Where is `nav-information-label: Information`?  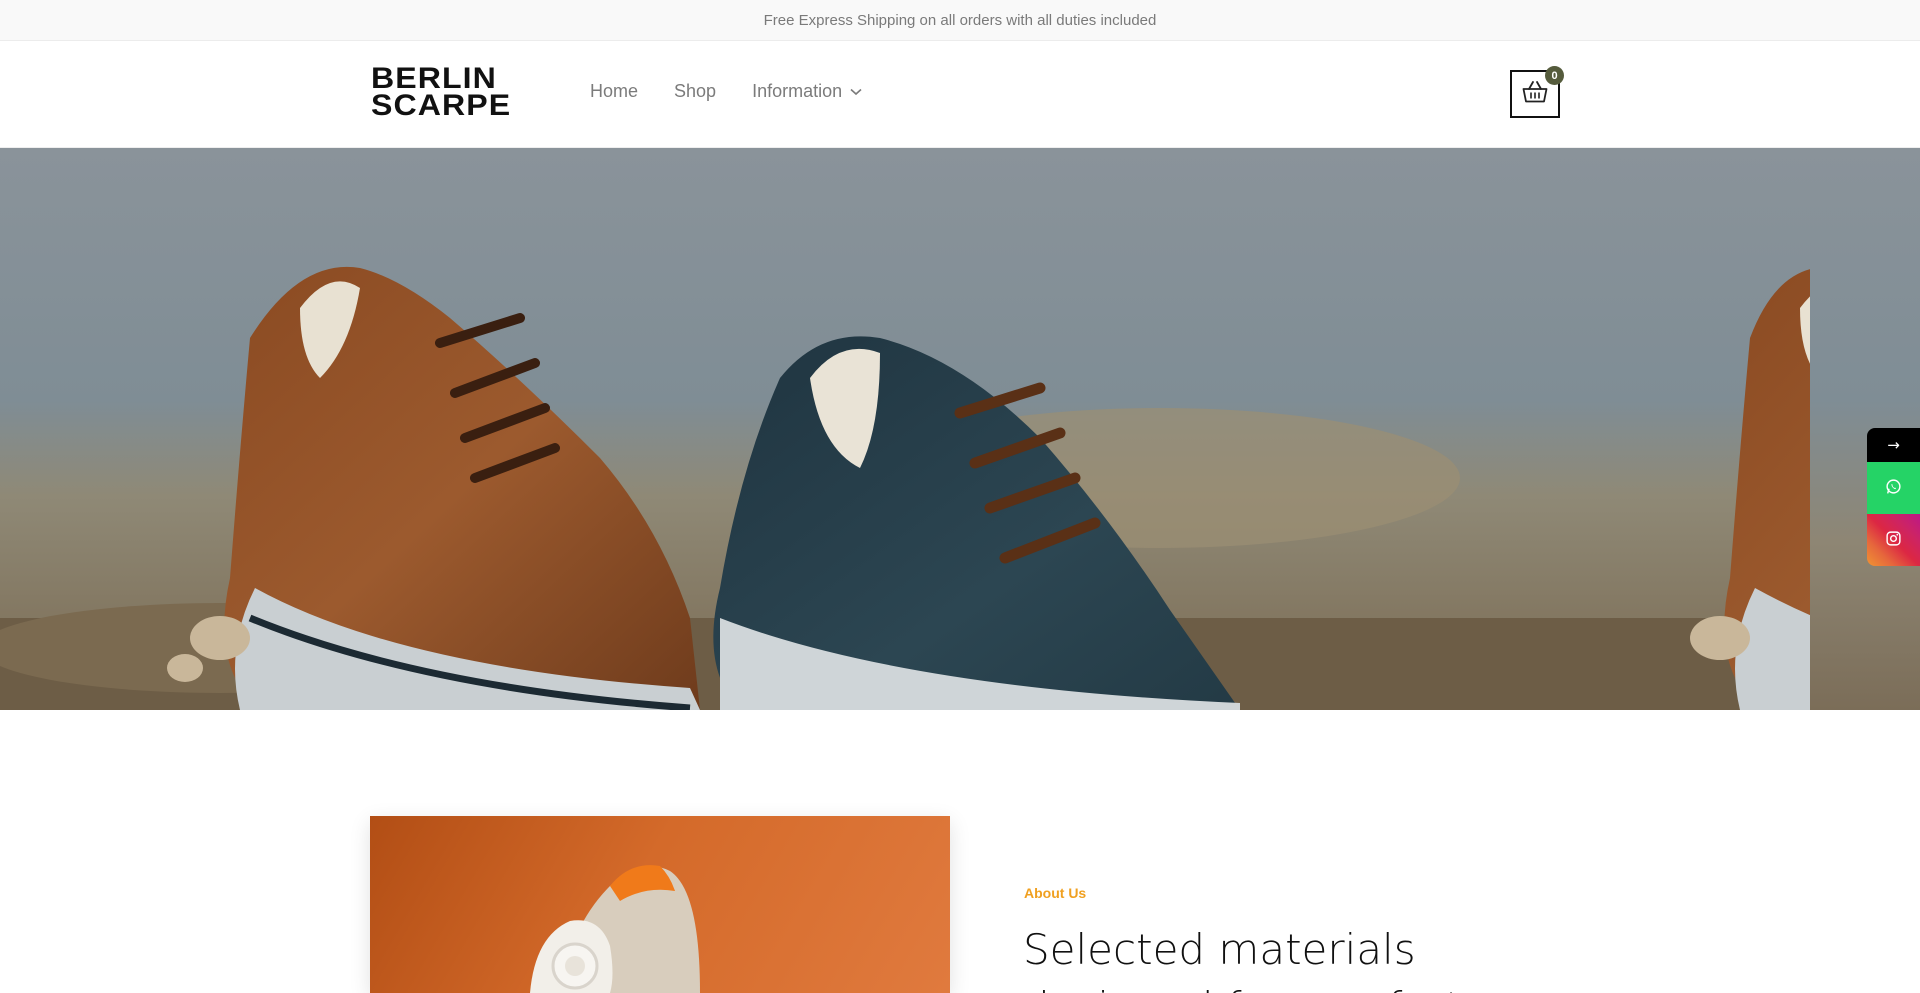 nav-information-label: Information is located at coordinates (797, 91).